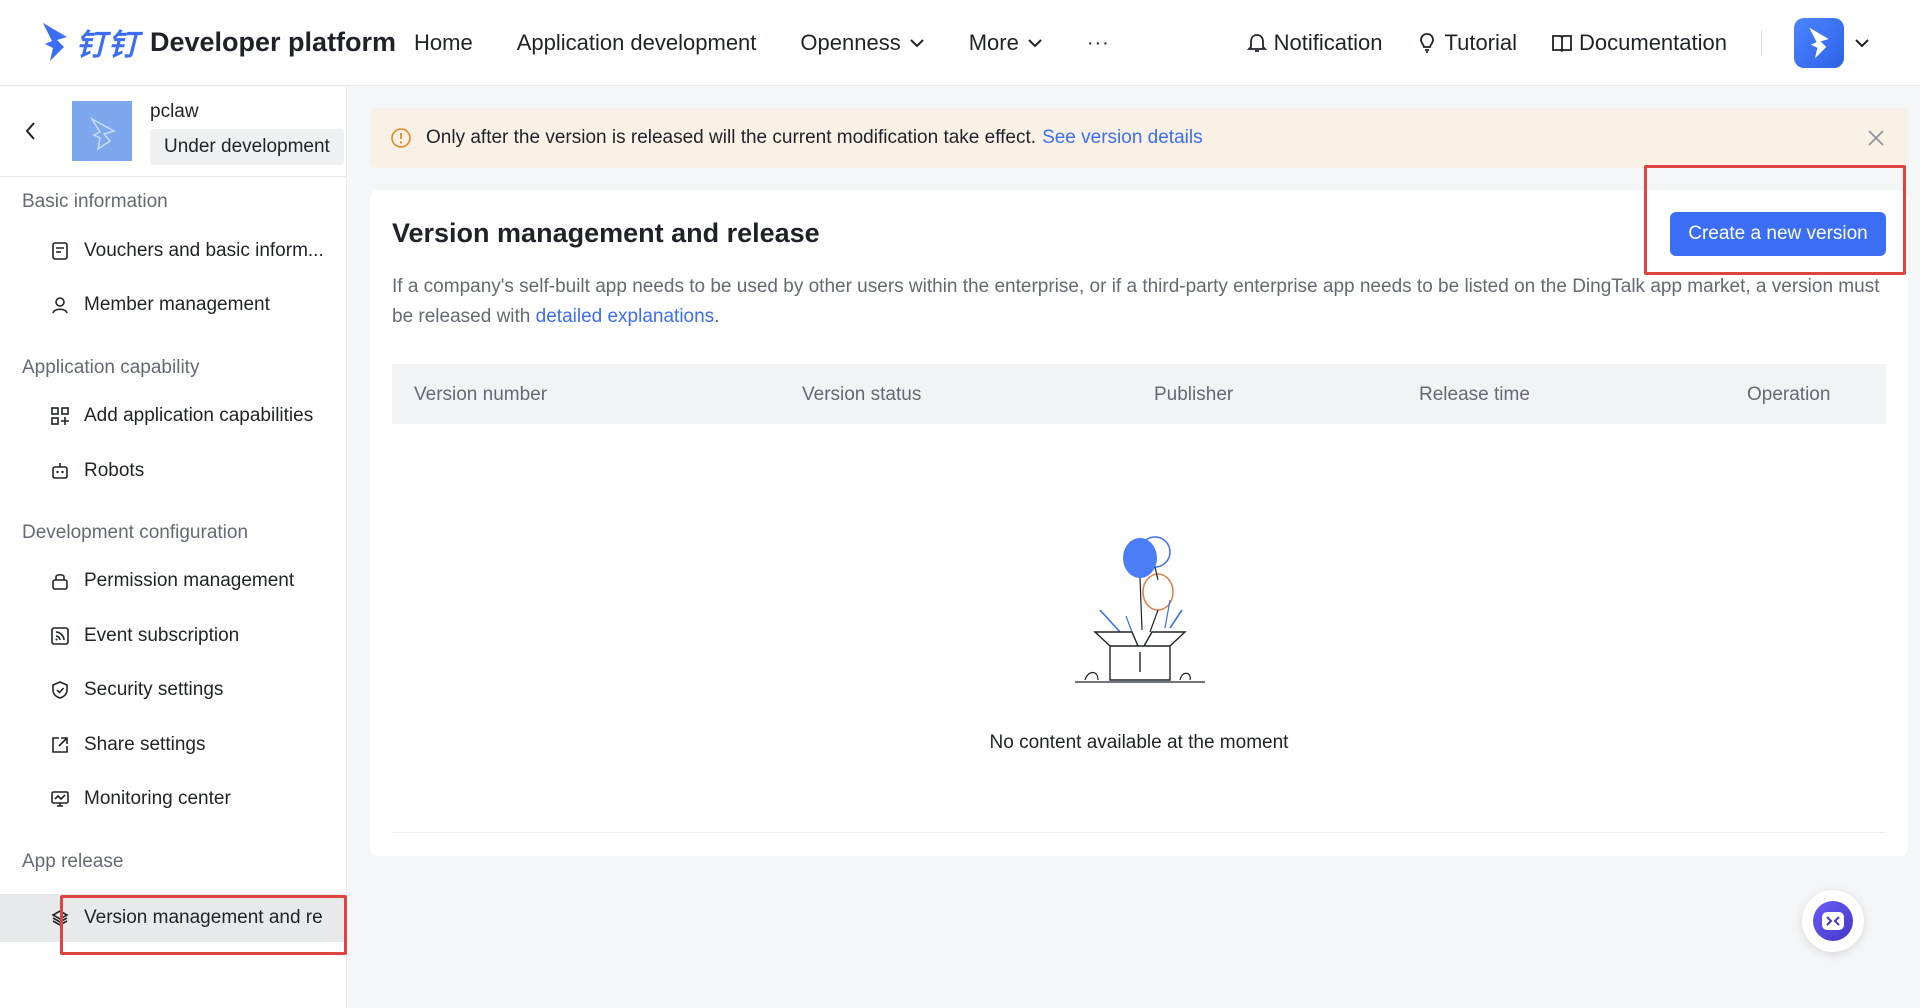 This screenshot has width=1920, height=1008. I want to click on header-right-actions: Notification Tutorial Documentation, so click(1583, 43).